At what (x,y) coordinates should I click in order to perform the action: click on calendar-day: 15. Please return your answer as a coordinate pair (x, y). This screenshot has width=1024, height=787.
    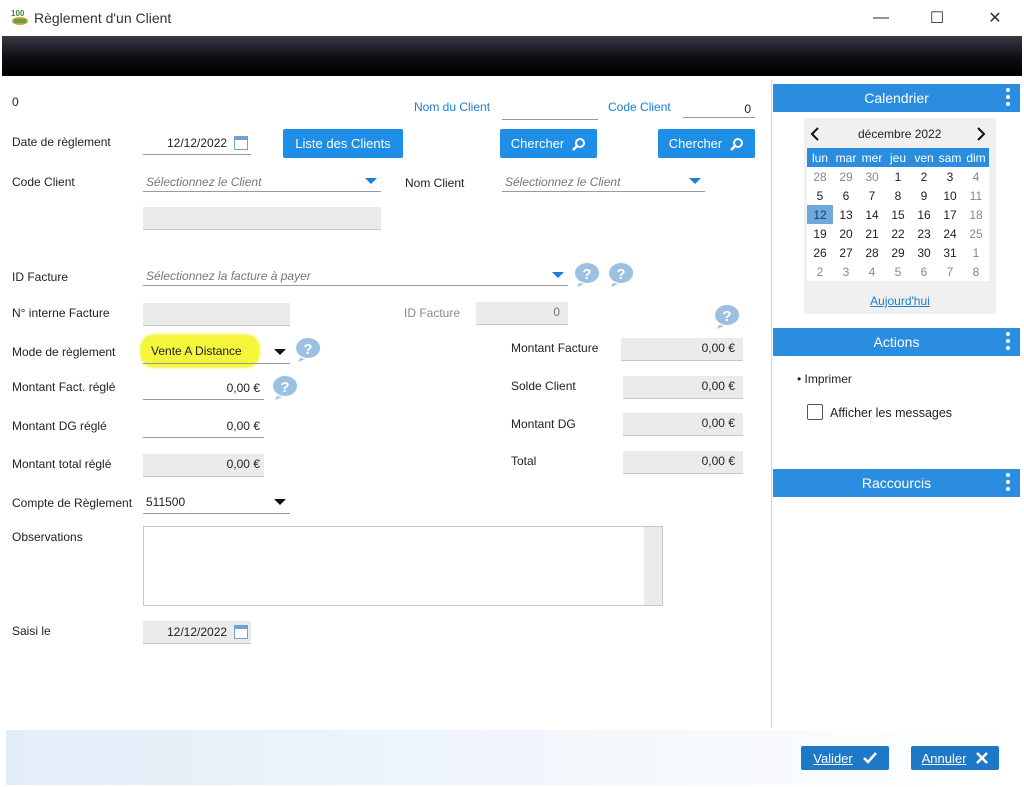
    Looking at the image, I should click on (898, 214).